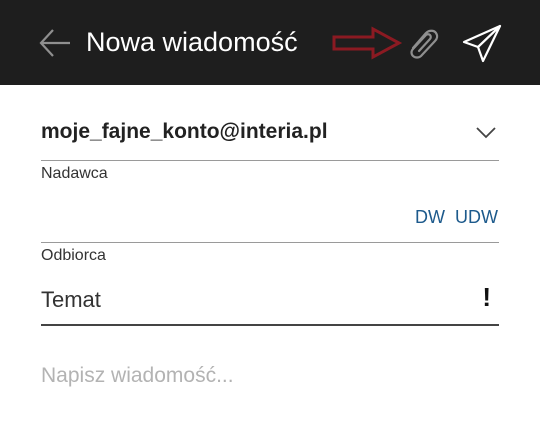 The height and width of the screenshot is (440, 540). Describe the element at coordinates (486, 297) in the screenshot. I see `priority-button: !` at that location.